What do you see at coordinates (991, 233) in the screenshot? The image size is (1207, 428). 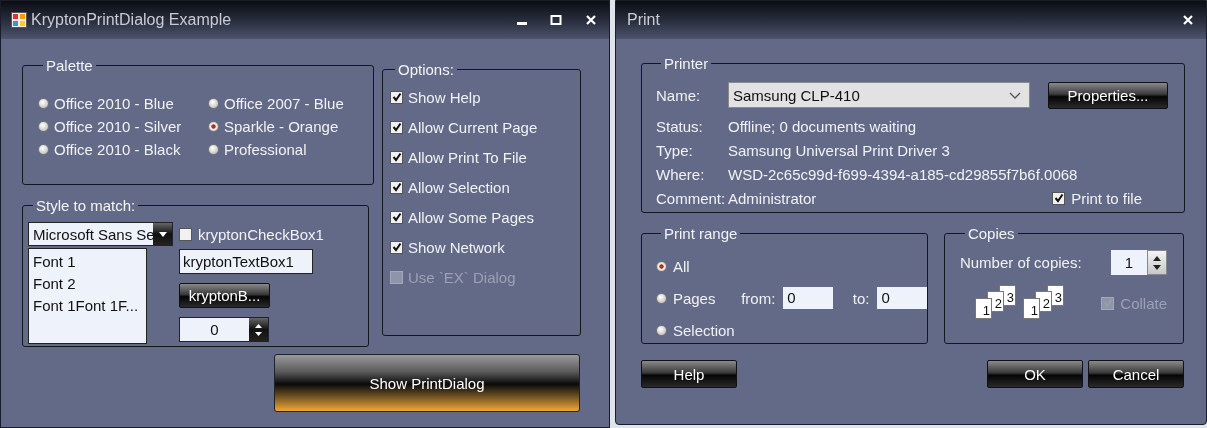 I see `group-title: Copies` at bounding box center [991, 233].